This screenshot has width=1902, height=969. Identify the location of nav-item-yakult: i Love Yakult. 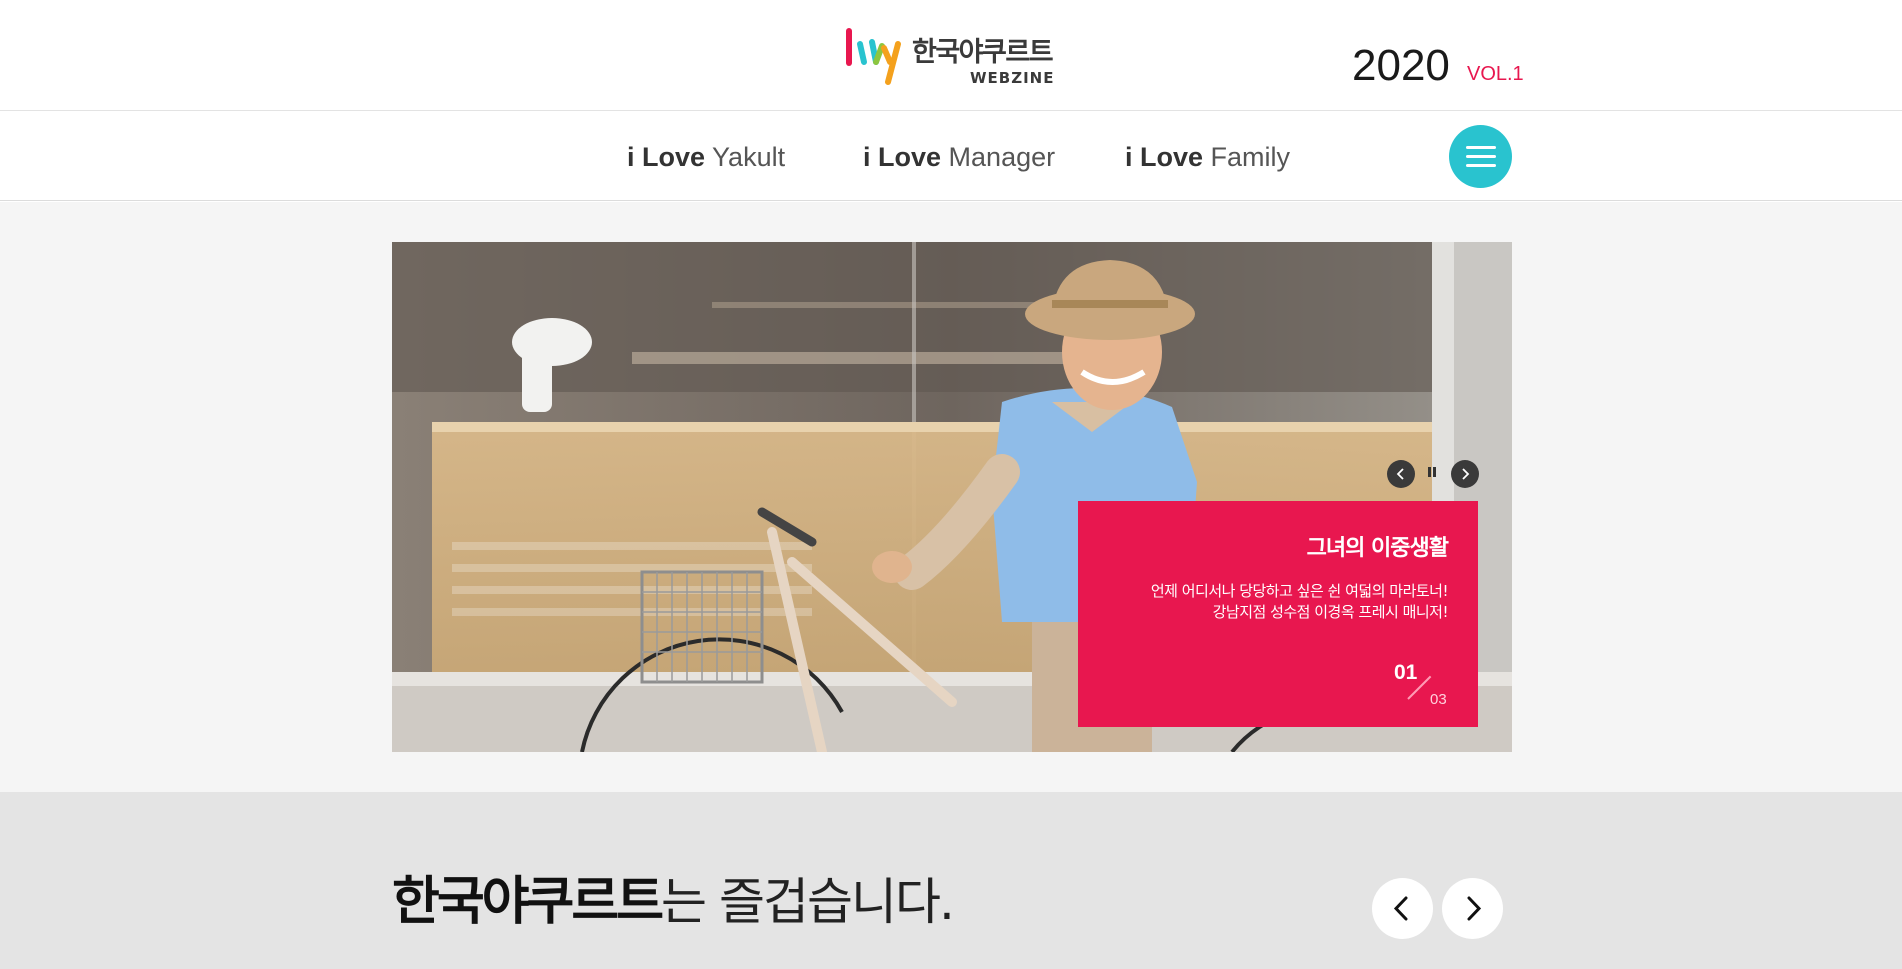
(706, 157).